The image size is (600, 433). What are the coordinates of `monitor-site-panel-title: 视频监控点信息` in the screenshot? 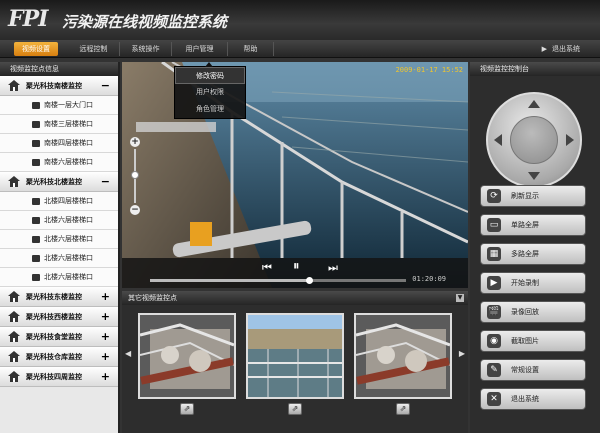 It's located at (59, 69).